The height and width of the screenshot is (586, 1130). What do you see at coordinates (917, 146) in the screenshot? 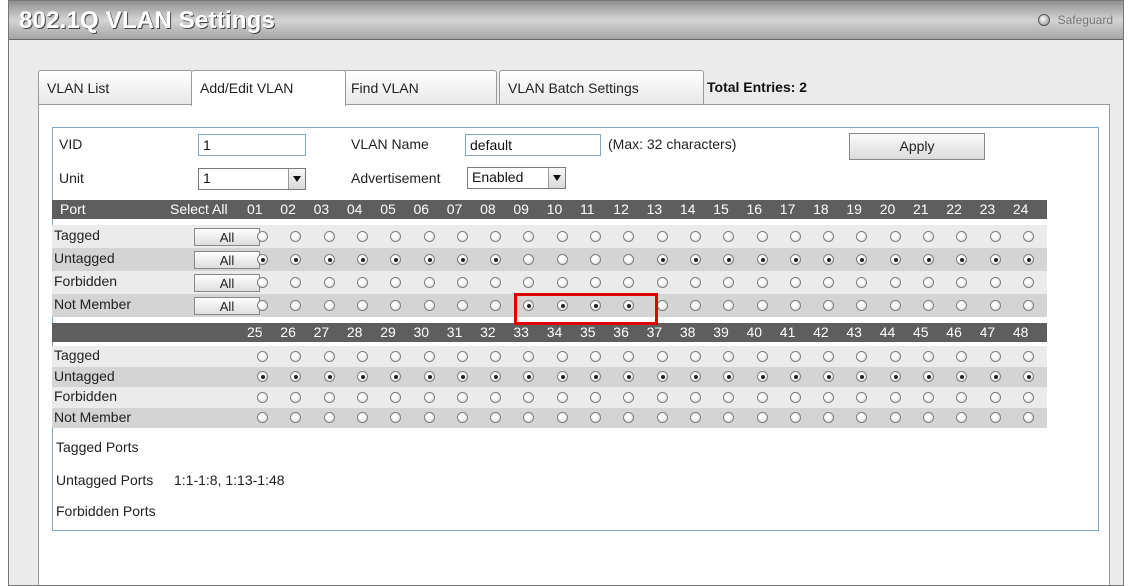
I see `apply-button: Apply` at bounding box center [917, 146].